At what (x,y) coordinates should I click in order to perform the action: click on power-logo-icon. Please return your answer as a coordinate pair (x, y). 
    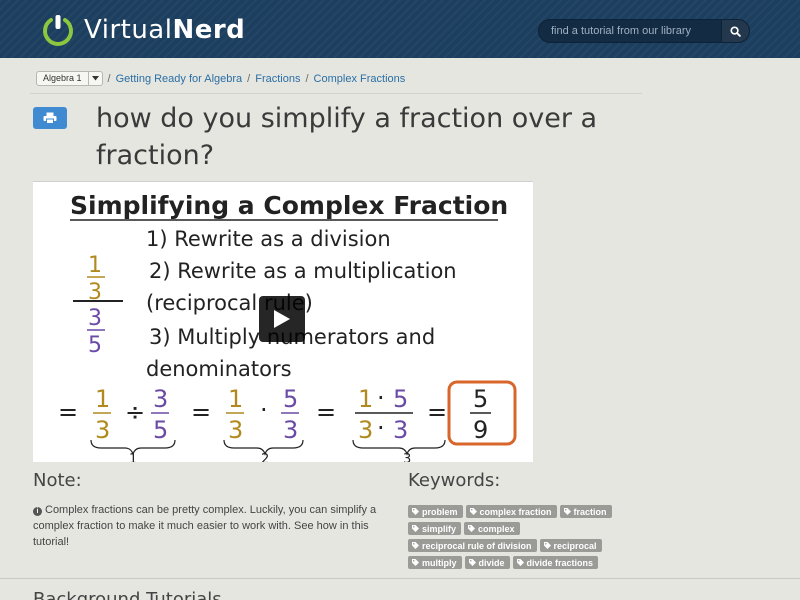
    Looking at the image, I should click on (58, 30).